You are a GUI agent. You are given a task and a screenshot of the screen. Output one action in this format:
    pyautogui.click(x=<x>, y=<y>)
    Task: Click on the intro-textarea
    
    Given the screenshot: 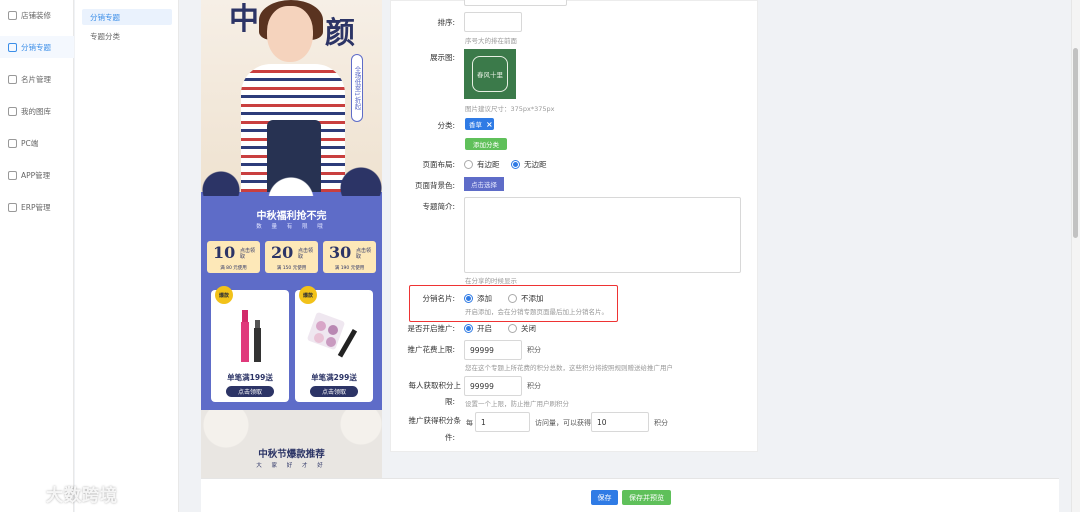 What is the action you would take?
    pyautogui.click(x=602, y=235)
    